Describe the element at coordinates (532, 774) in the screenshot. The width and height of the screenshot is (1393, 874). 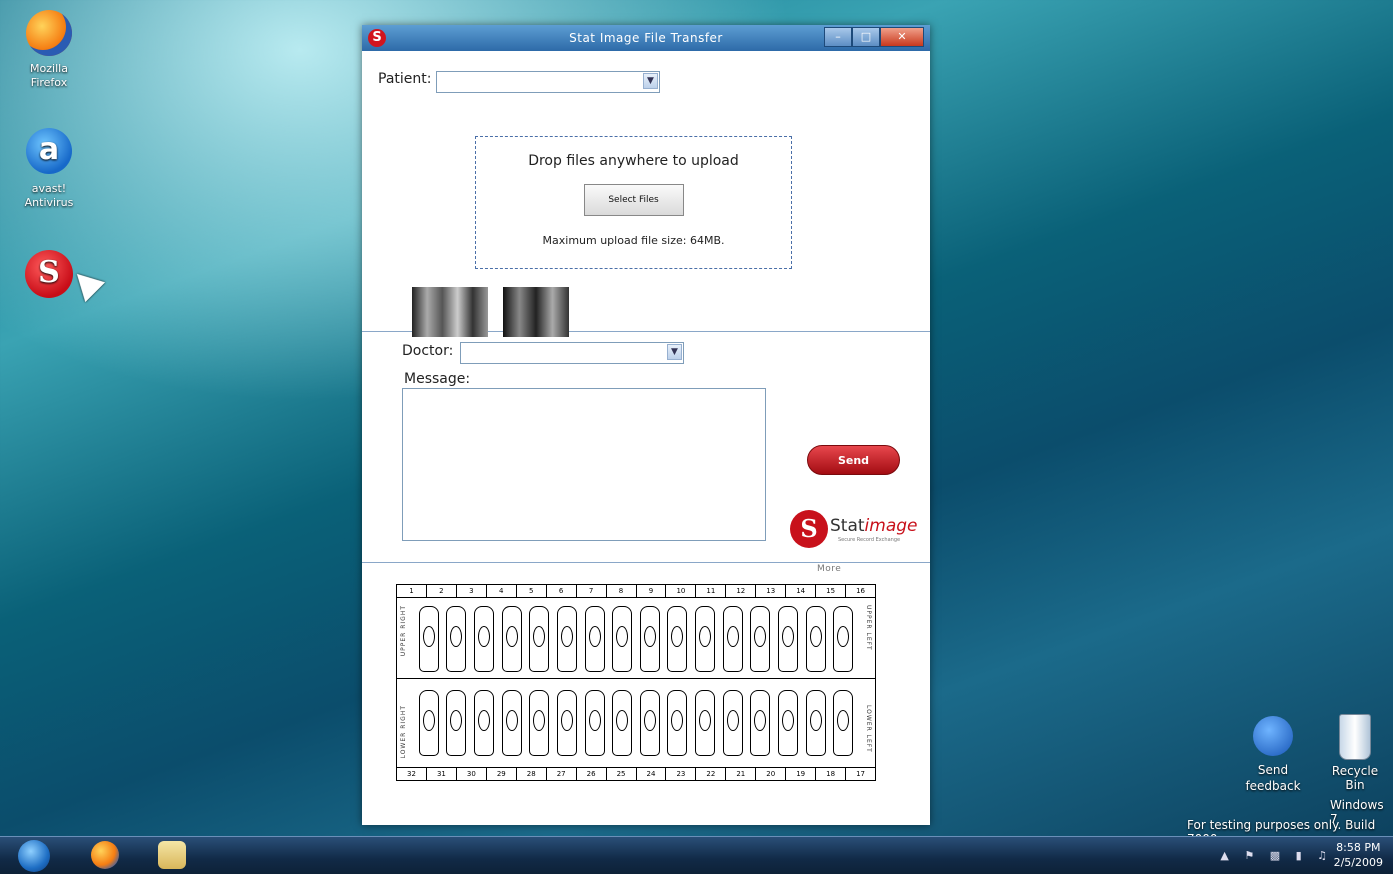
I see `tooth-number: 28` at that location.